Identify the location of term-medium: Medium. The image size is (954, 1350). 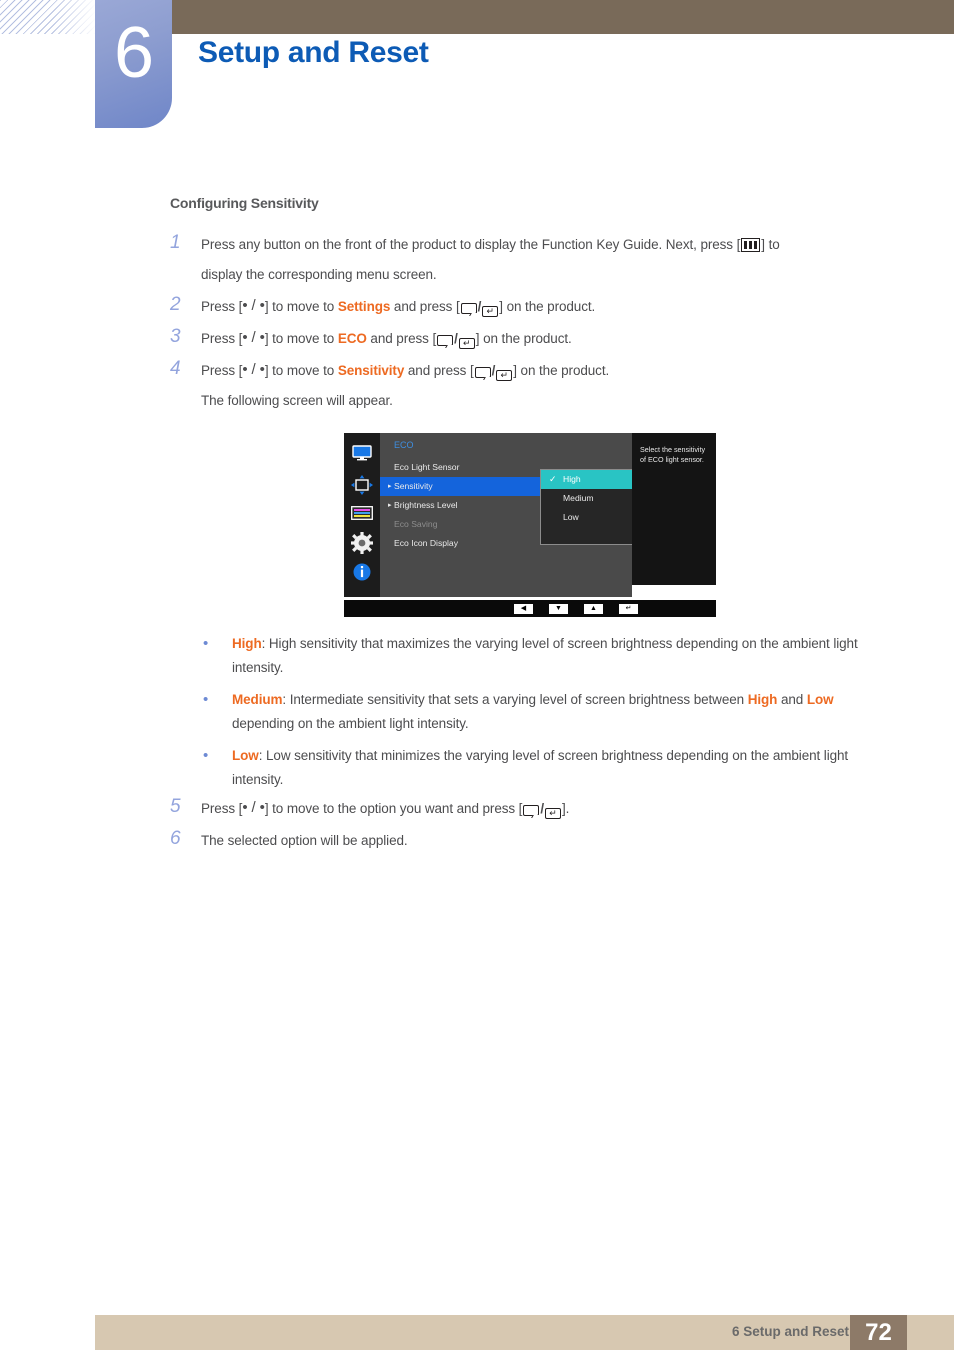
(257, 699).